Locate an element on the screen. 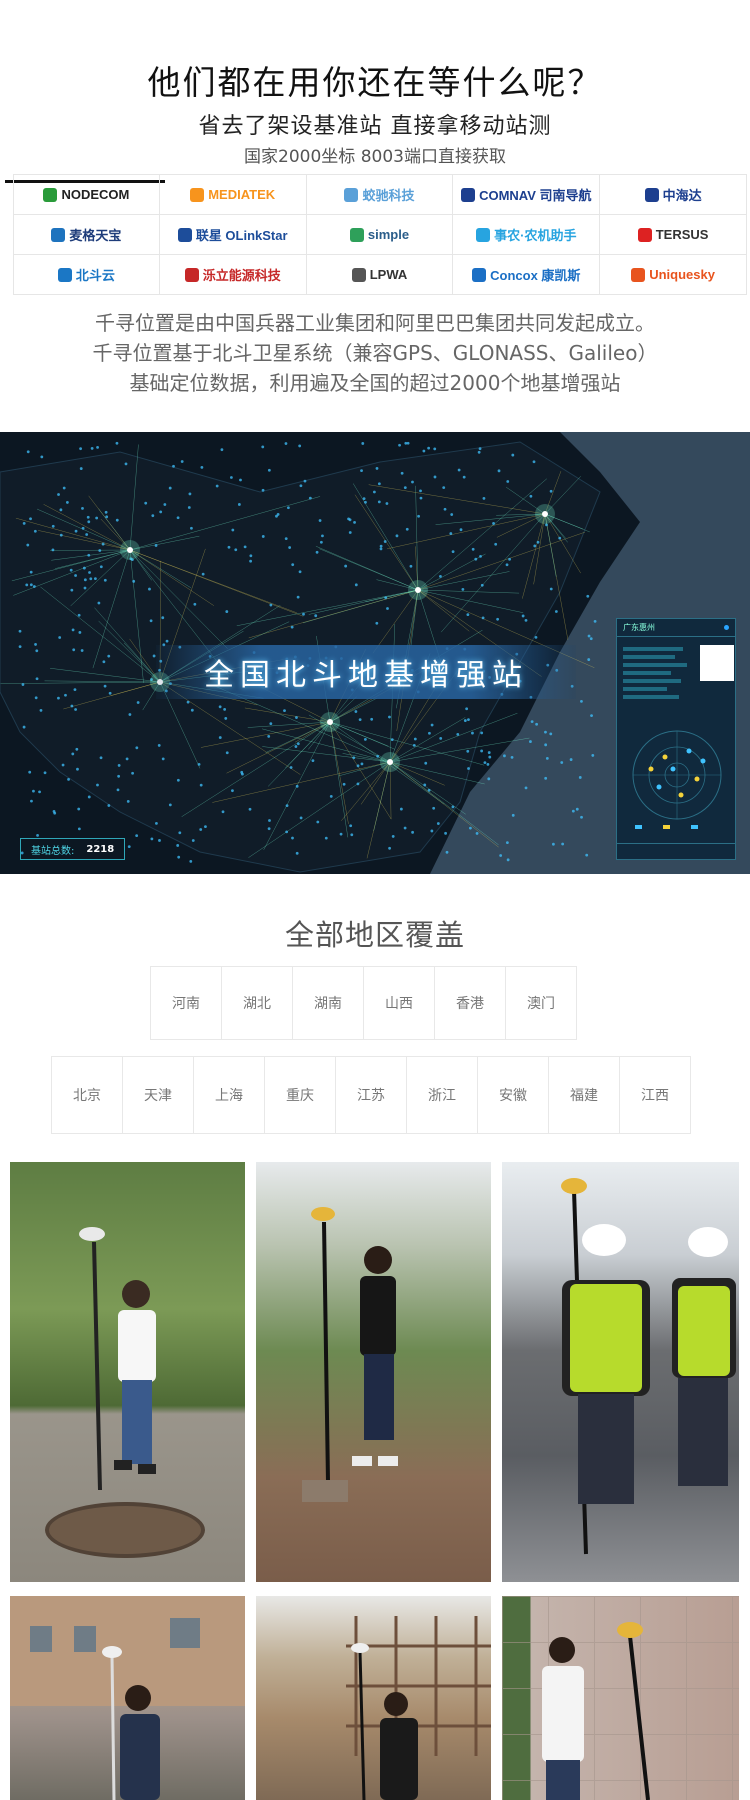  partner-logo: Uniquesky is located at coordinates (673, 275).